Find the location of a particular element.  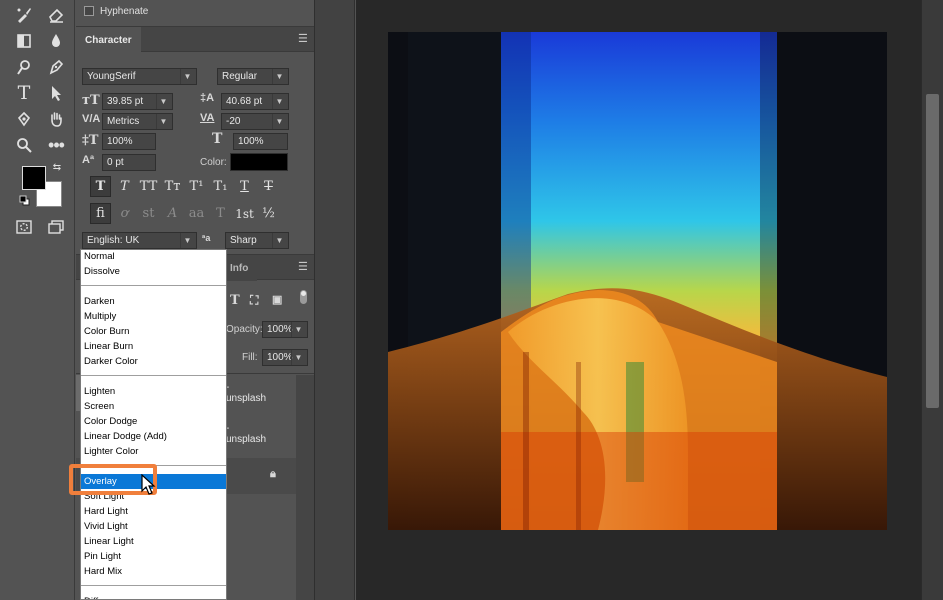

faux-bold-button: T is located at coordinates (100, 186).